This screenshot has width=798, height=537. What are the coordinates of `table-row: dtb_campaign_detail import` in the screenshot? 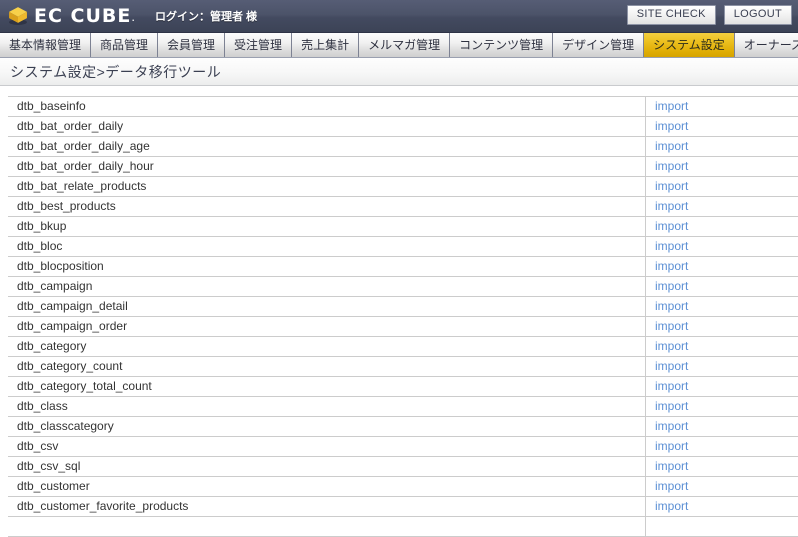 It's located at (403, 307).